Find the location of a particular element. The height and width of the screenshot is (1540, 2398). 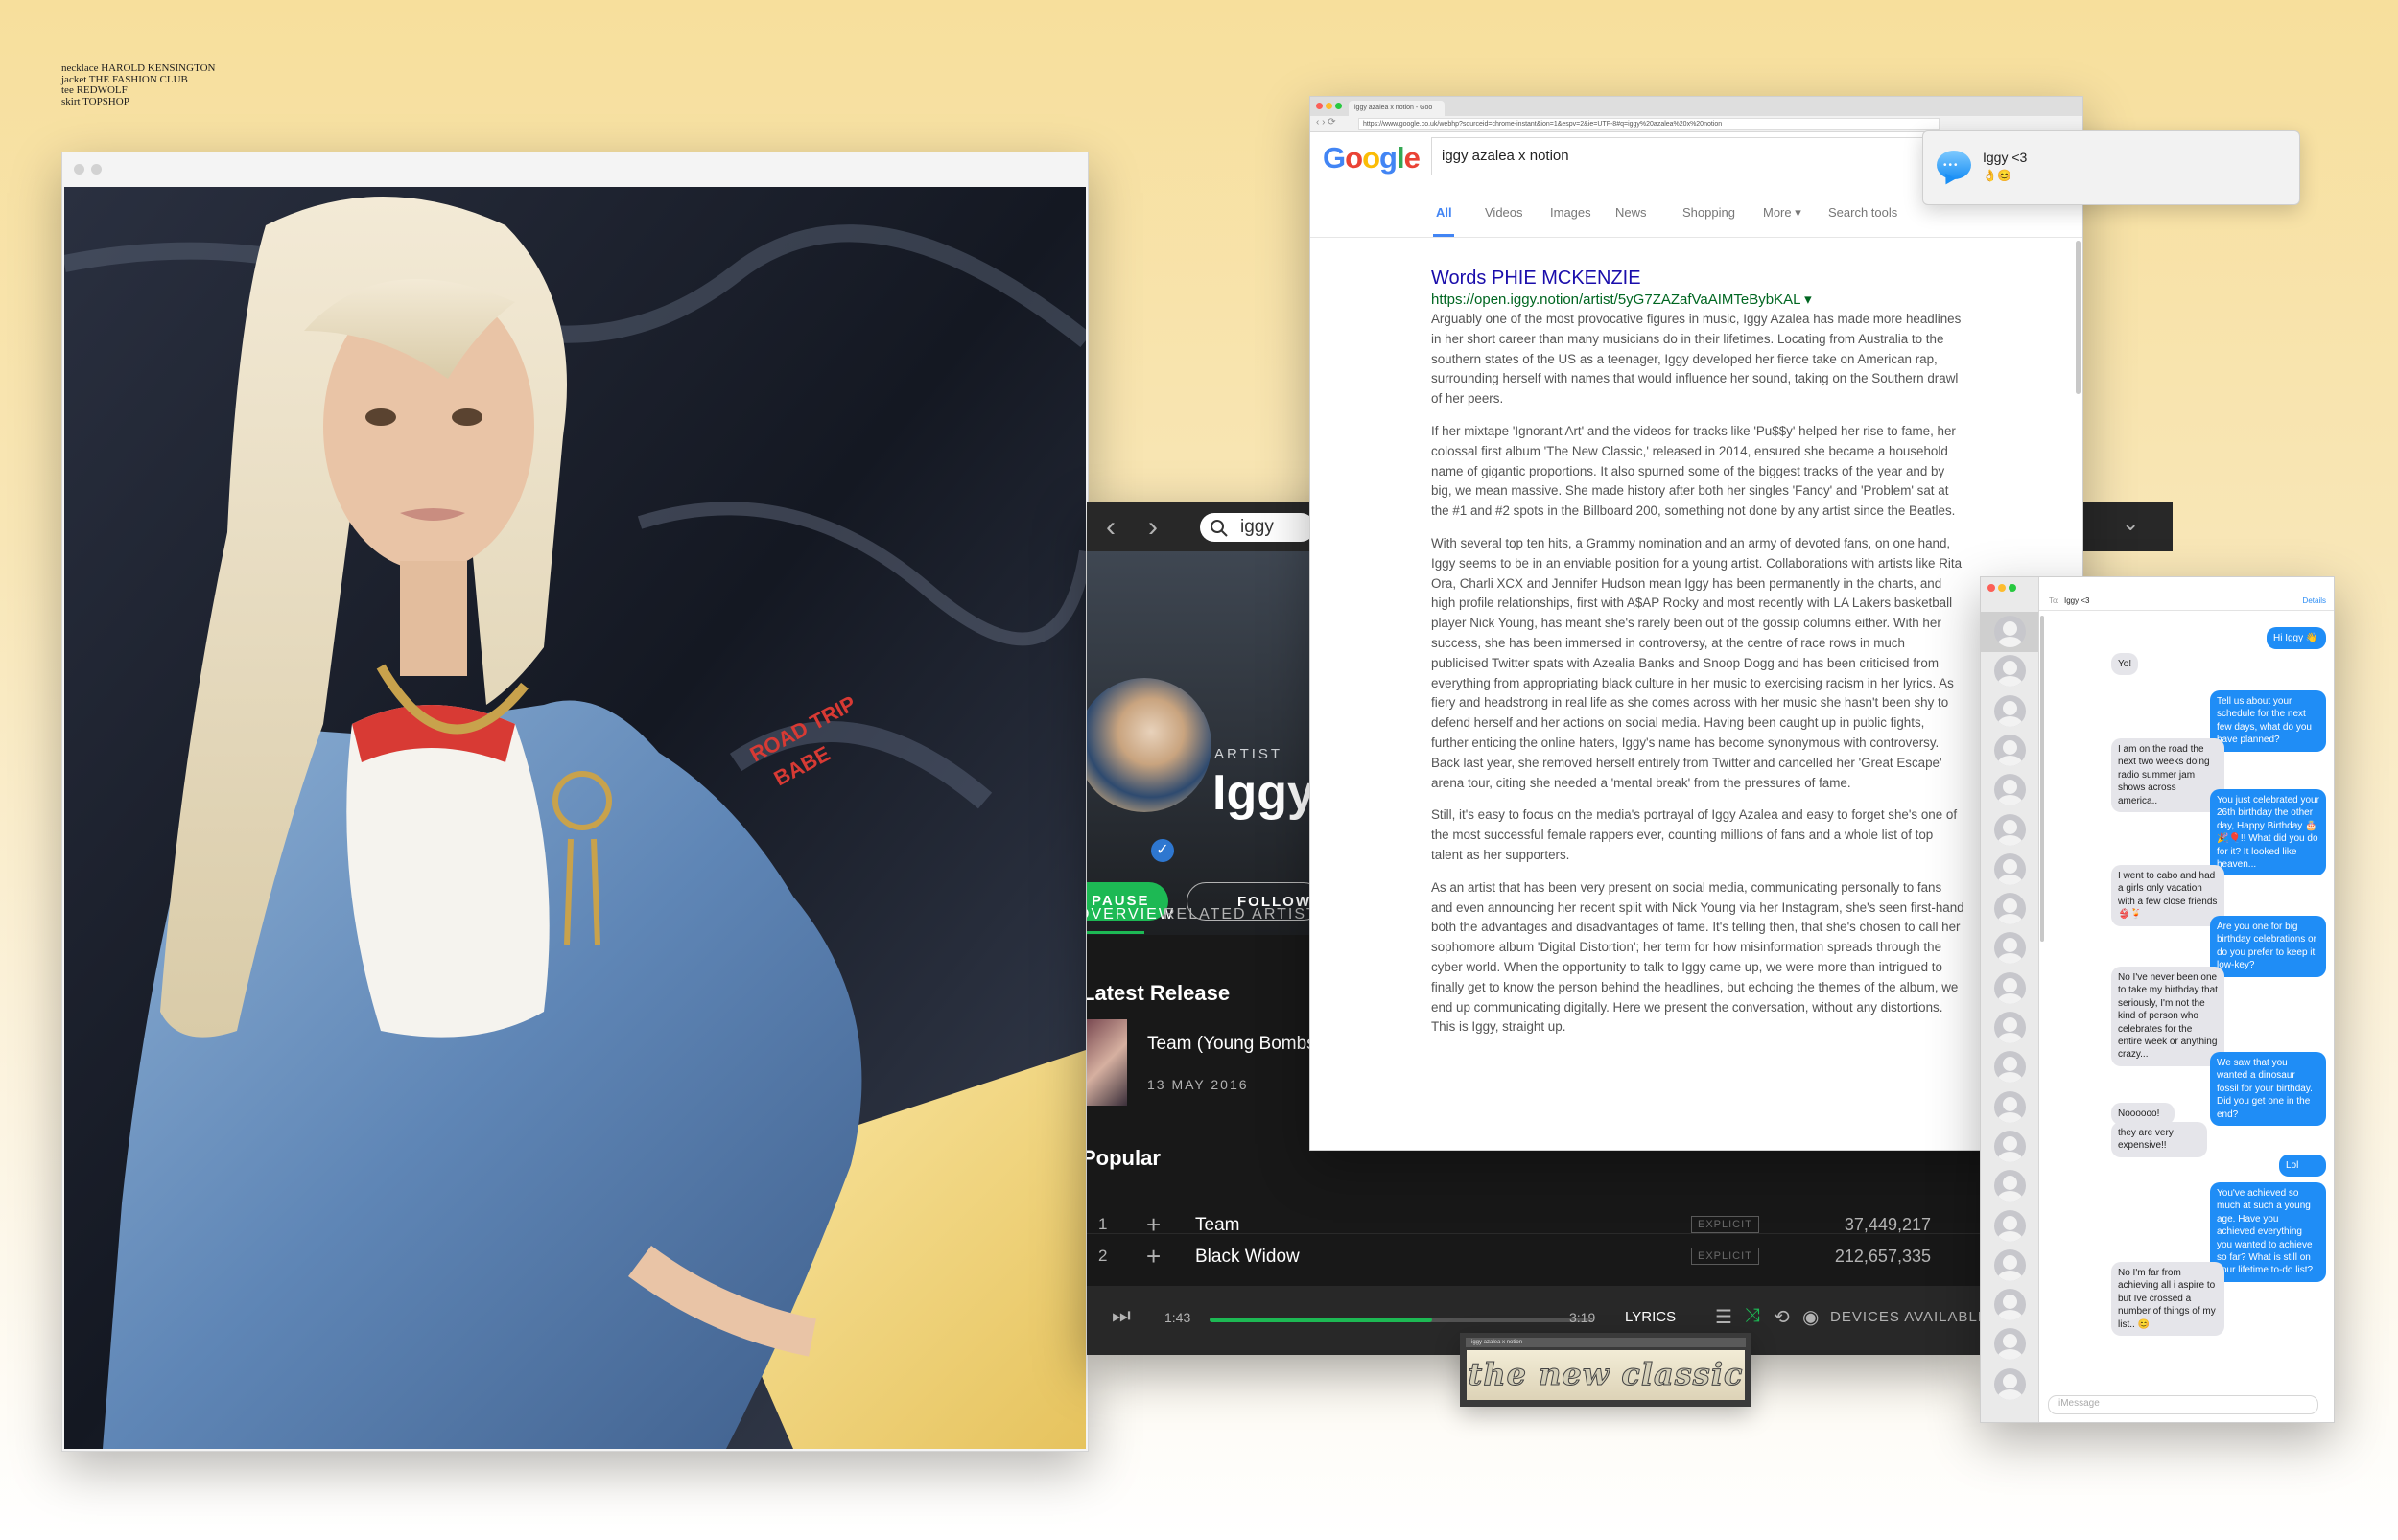

search-icon is located at coordinates (1220, 529).